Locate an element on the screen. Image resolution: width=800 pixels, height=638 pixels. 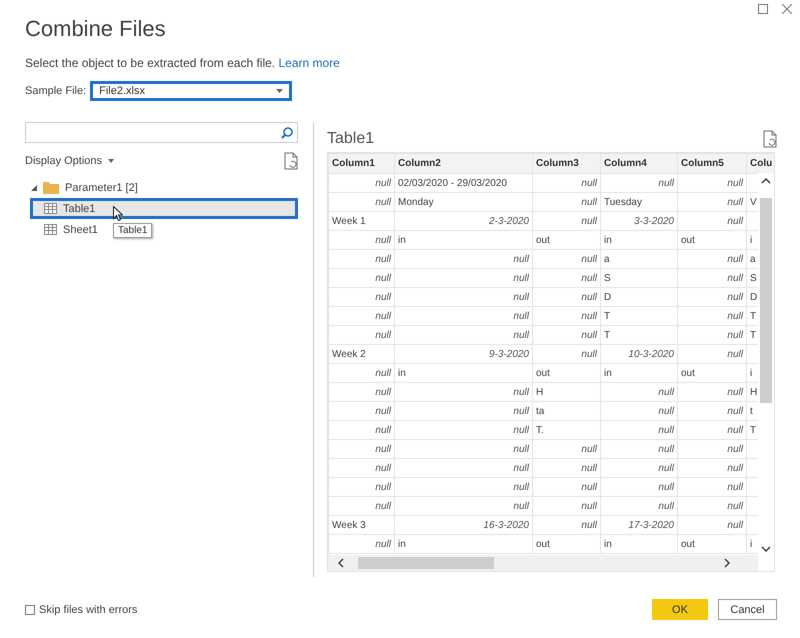
ok-button: OK is located at coordinates (680, 609).